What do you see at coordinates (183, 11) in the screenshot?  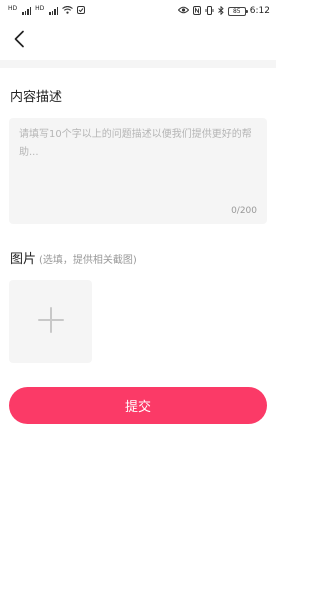 I see `eye-icon` at bounding box center [183, 11].